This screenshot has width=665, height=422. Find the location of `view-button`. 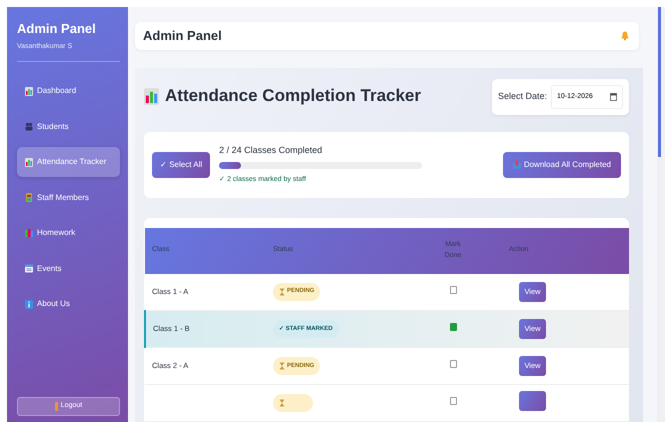

view-button is located at coordinates (532, 401).